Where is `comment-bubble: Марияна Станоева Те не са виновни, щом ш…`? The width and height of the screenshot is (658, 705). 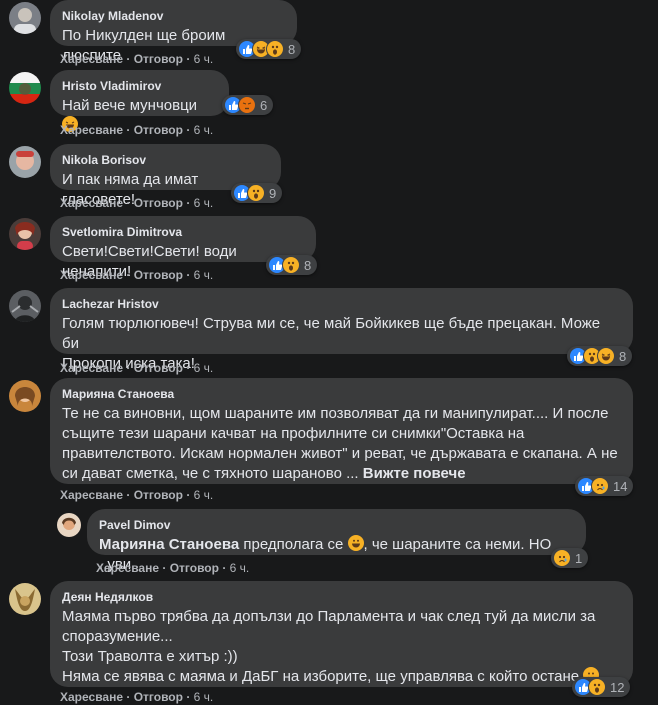
comment-bubble: Марияна Станоева Те не са виновни, щом ш… is located at coordinates (341, 431).